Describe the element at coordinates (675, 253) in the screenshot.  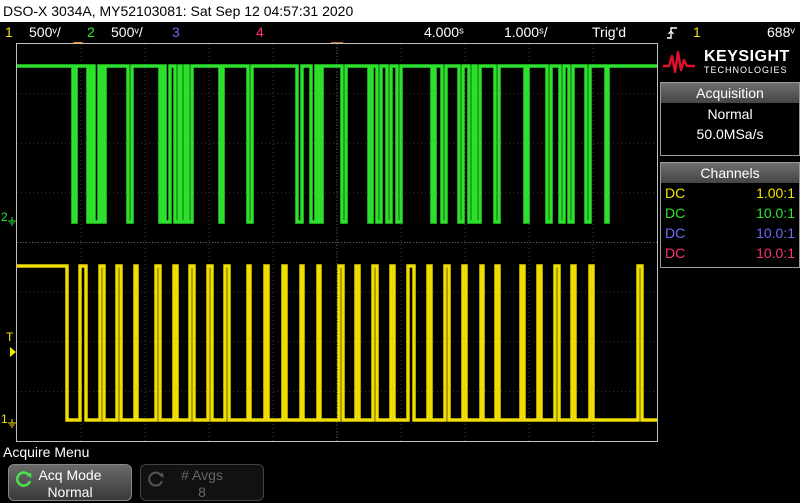
I see `ch4-coupling: DC` at that location.